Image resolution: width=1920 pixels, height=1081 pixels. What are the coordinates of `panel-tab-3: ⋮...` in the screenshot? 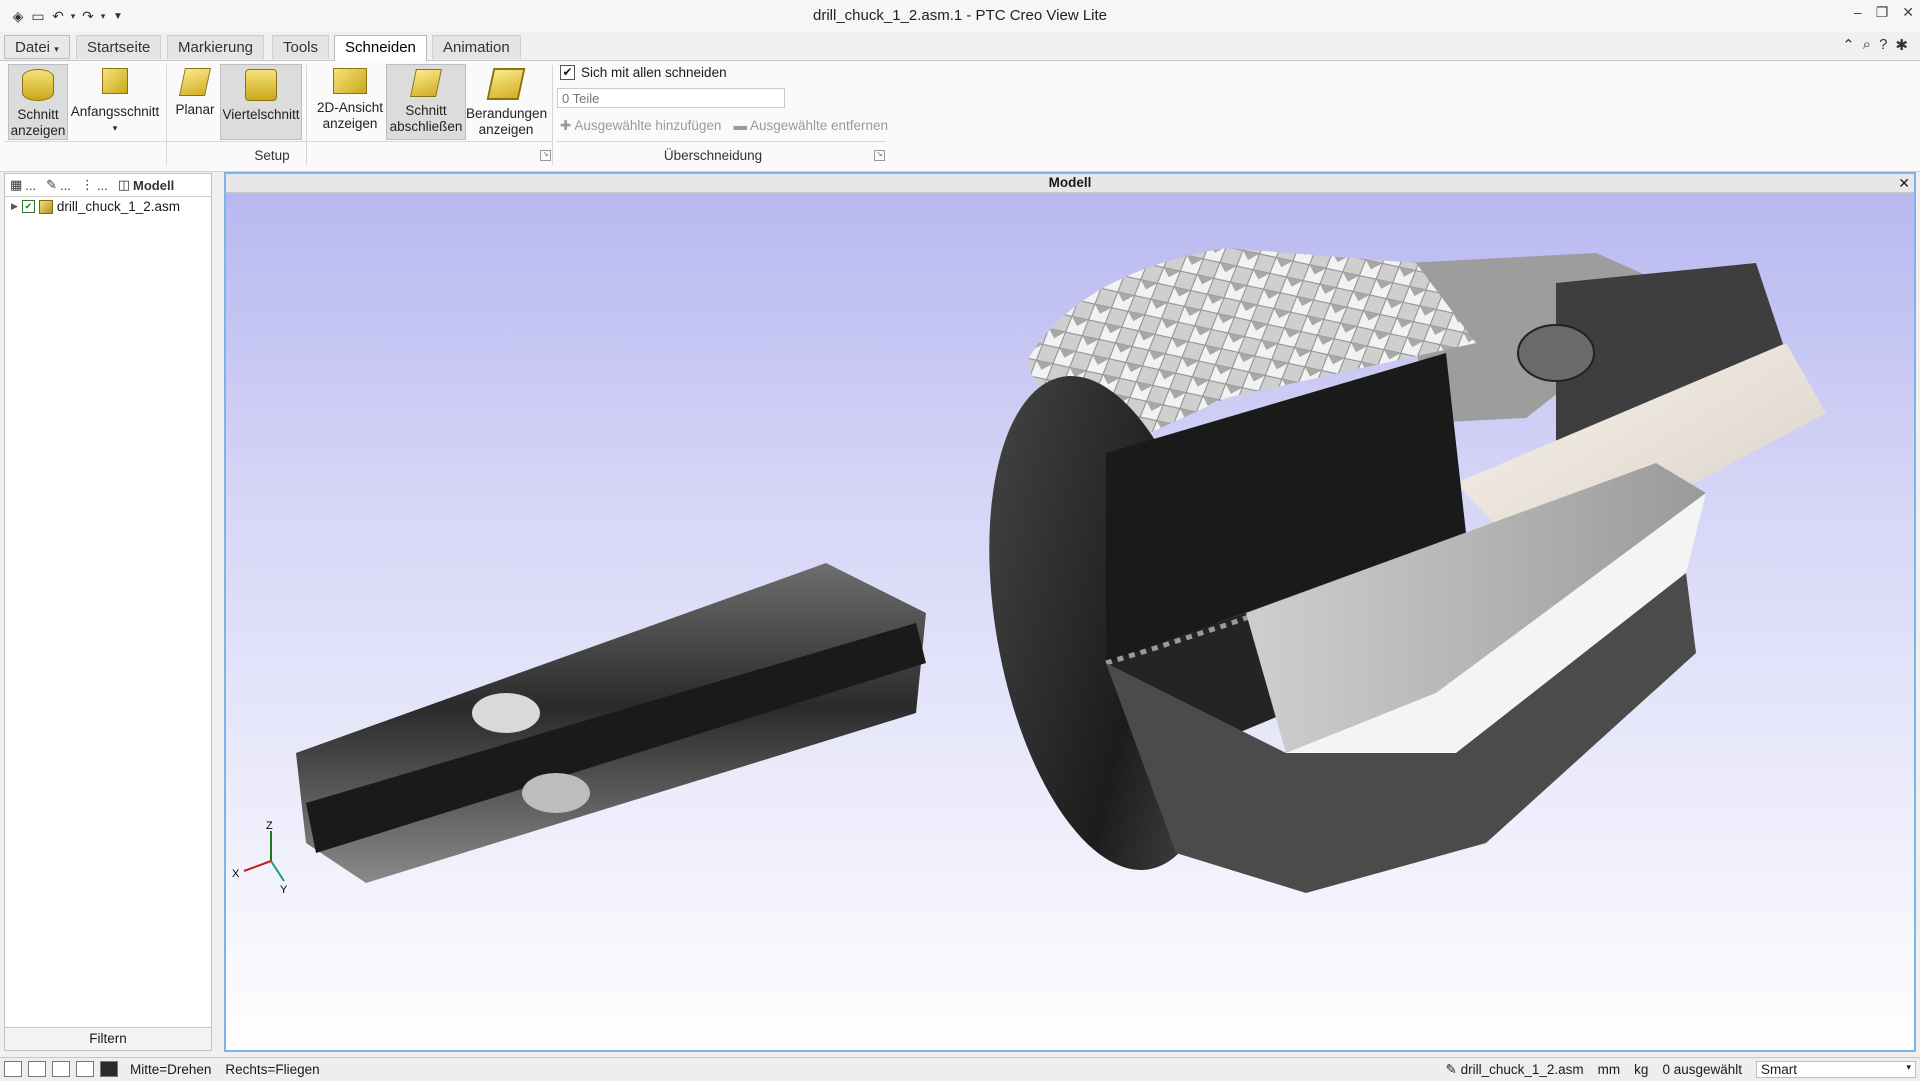 It's located at (94, 185).